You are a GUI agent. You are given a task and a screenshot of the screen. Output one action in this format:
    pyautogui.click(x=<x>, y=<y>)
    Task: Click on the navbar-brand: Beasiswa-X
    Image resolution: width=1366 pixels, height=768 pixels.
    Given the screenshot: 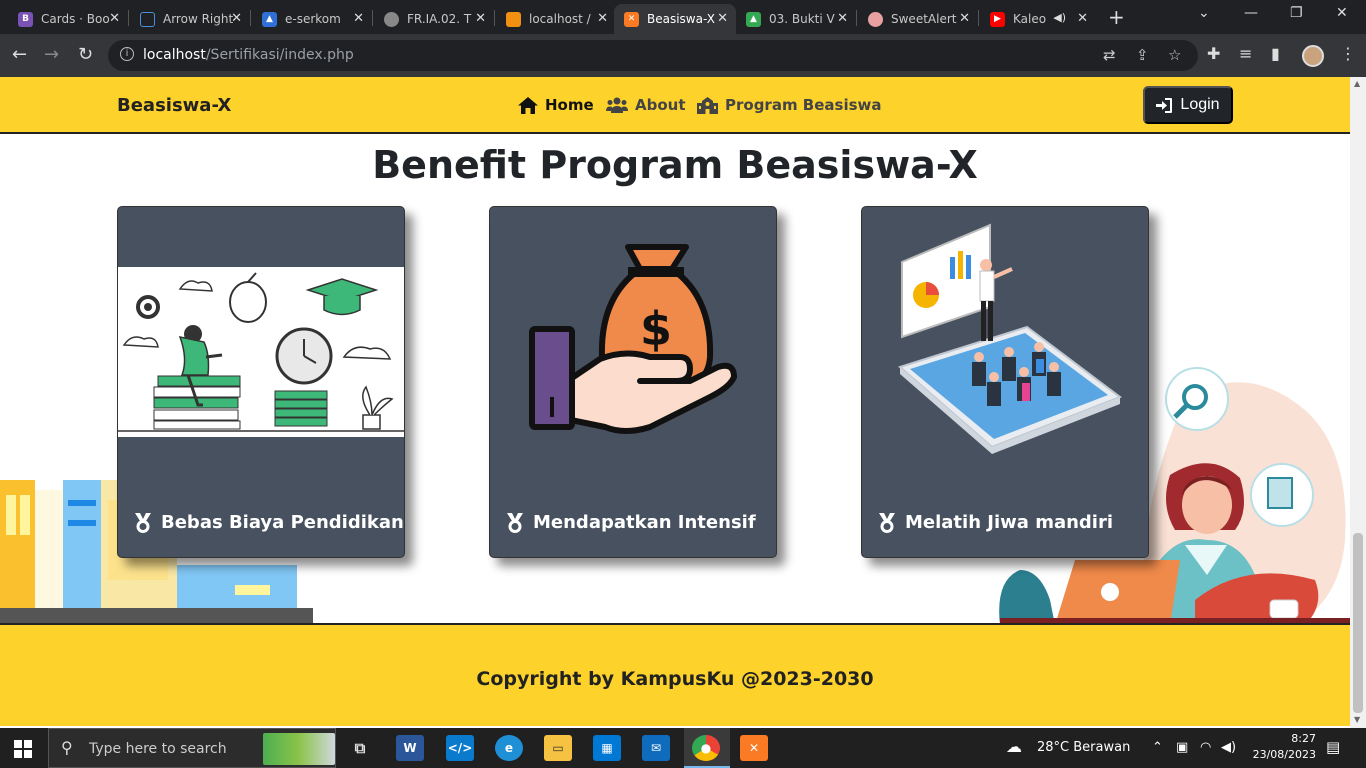 What is the action you would take?
    pyautogui.click(x=174, y=105)
    